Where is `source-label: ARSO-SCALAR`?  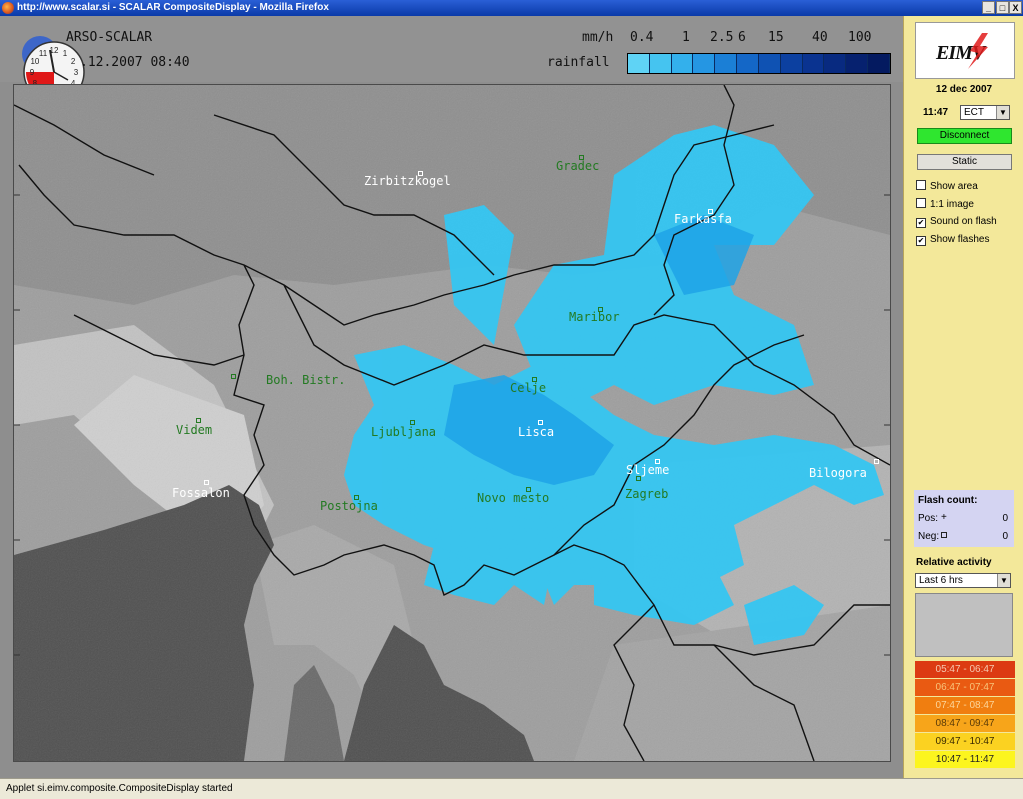 source-label: ARSO-SCALAR is located at coordinates (109, 37).